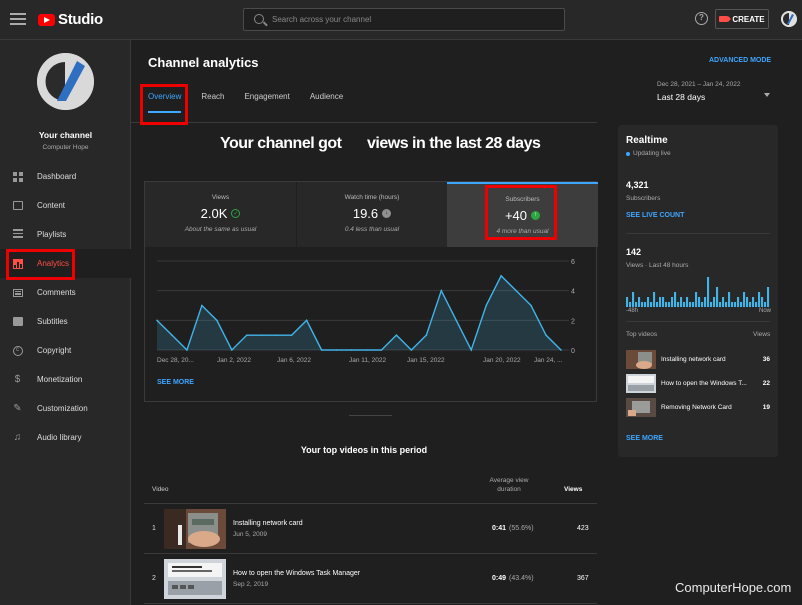 The height and width of the screenshot is (605, 802). I want to click on table-header: Video Average view duration Views, so click(370, 490).